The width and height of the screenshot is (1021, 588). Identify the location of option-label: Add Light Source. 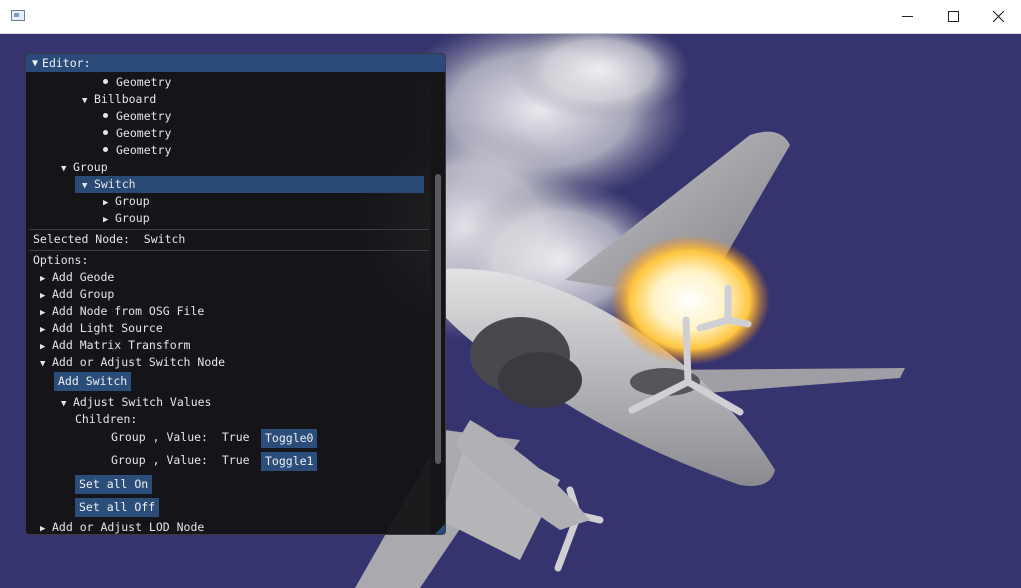
(107, 328).